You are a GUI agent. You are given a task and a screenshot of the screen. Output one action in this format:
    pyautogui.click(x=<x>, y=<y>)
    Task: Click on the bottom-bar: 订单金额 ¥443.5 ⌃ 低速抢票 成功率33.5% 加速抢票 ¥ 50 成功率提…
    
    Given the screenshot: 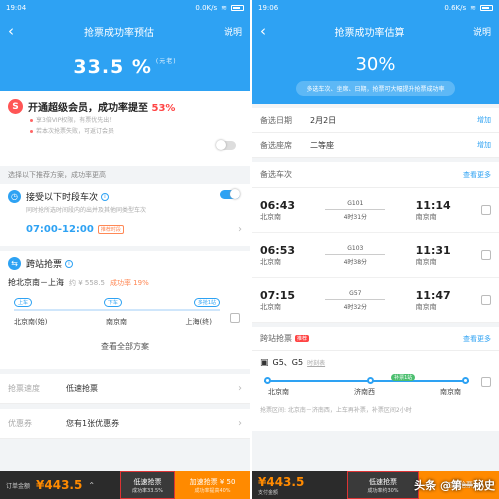 What is the action you would take?
    pyautogui.click(x=125, y=485)
    